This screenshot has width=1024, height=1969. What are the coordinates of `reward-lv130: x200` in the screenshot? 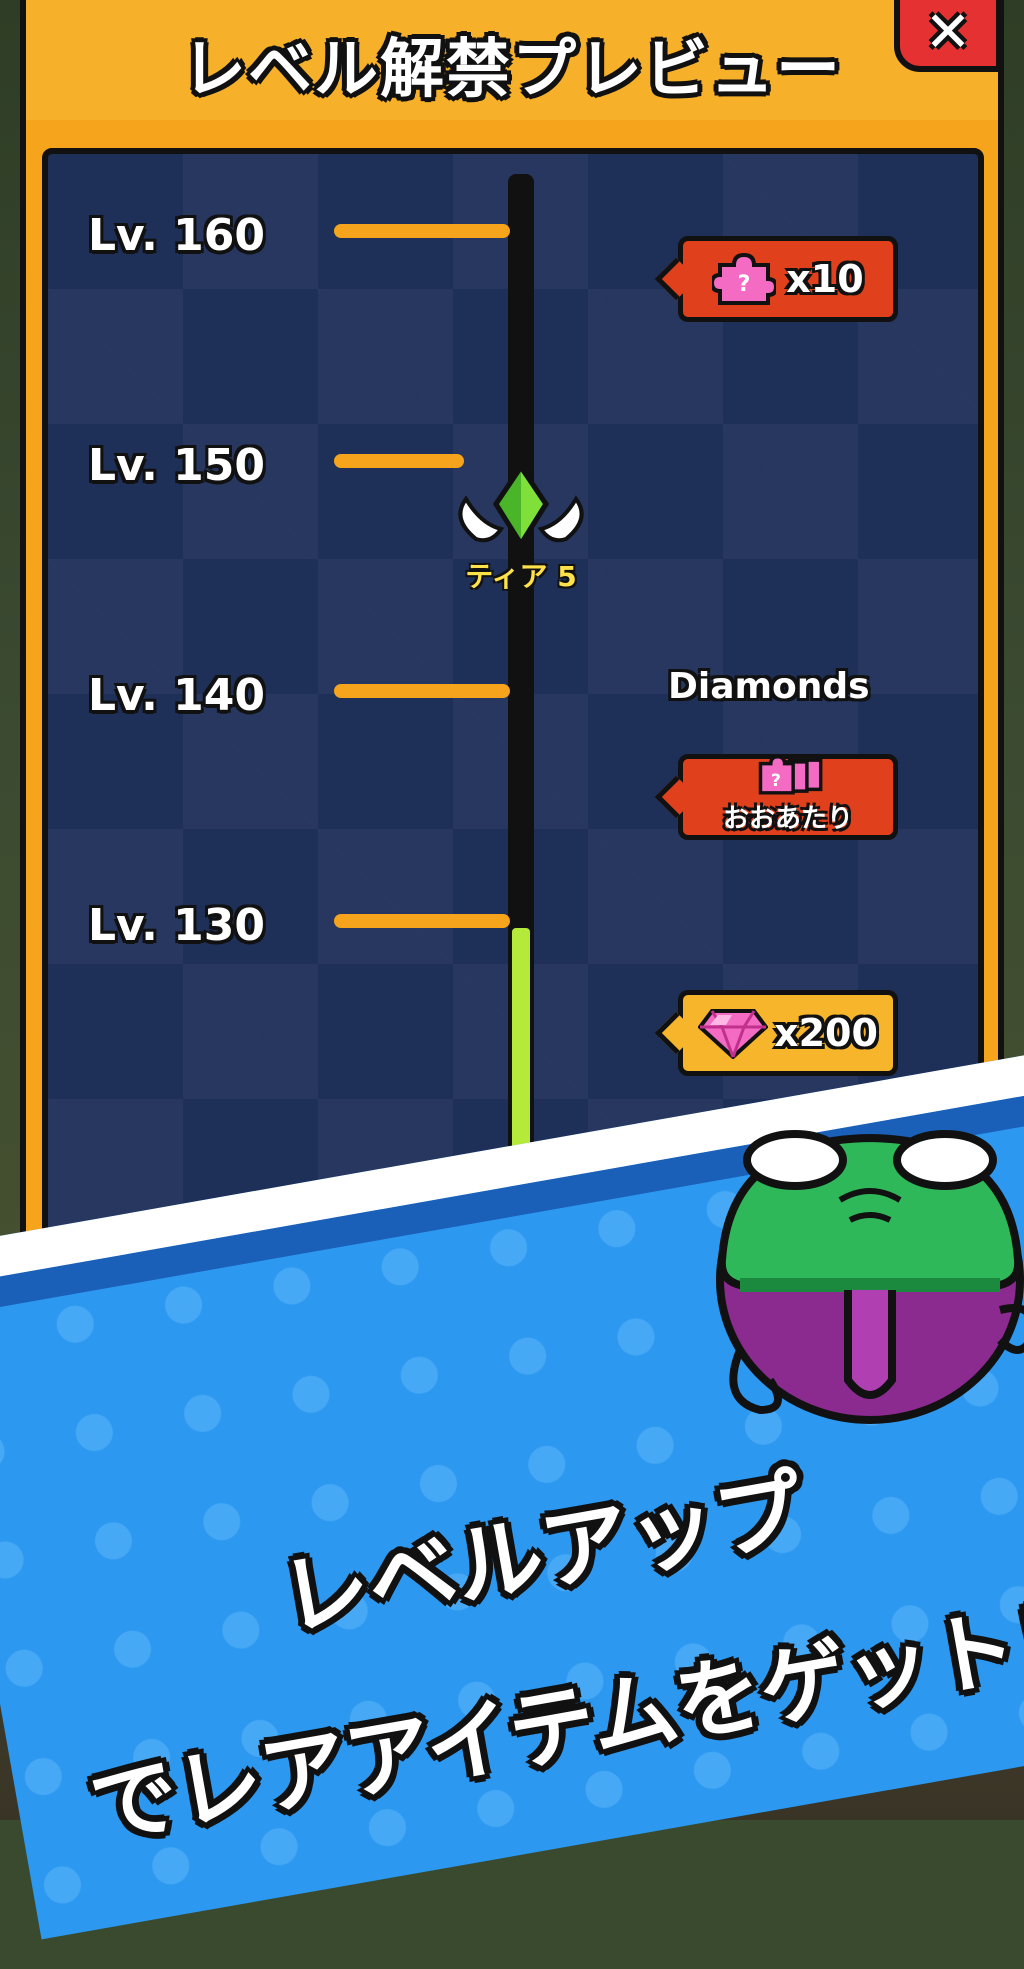 It's located at (776, 1033).